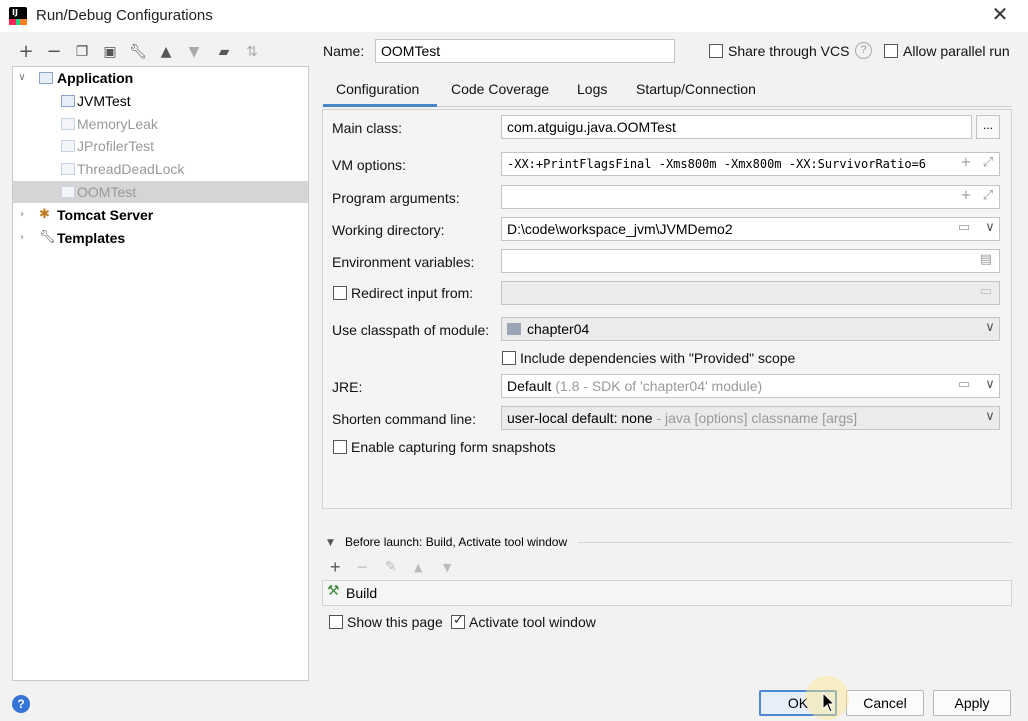 The width and height of the screenshot is (1028, 721). What do you see at coordinates (160, 78) in the screenshot?
I see `tree-node-application: ∨ Application` at bounding box center [160, 78].